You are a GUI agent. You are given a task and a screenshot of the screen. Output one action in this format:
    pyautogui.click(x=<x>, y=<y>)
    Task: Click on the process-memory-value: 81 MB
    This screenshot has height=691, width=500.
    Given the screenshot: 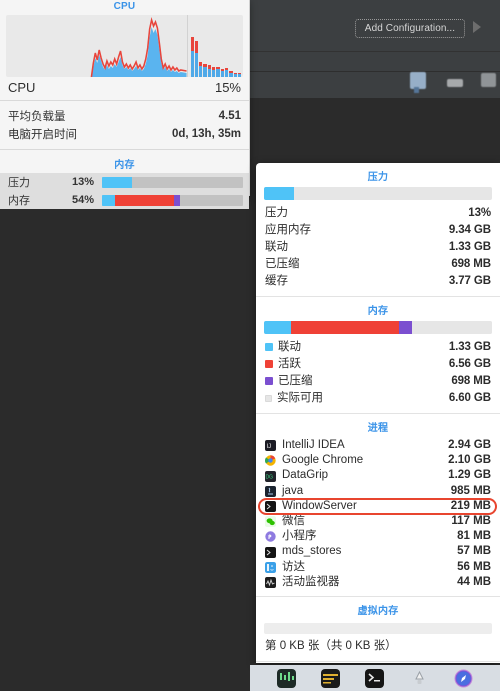 What is the action you would take?
    pyautogui.click(x=474, y=536)
    